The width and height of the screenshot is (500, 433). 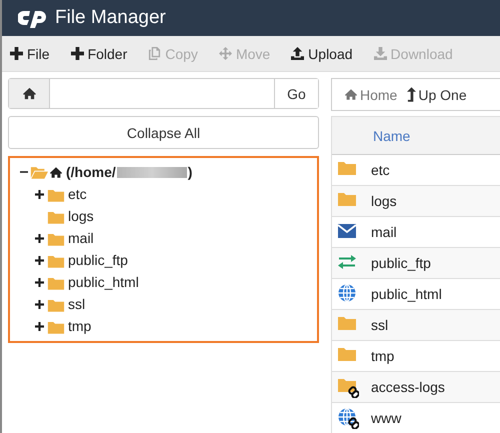 What do you see at coordinates (380, 170) in the screenshot?
I see `file-name: etc` at bounding box center [380, 170].